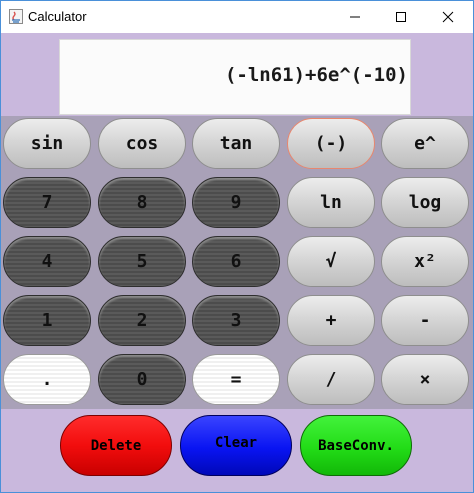 This screenshot has height=493, width=474. I want to click on close-icon, so click(448, 17).